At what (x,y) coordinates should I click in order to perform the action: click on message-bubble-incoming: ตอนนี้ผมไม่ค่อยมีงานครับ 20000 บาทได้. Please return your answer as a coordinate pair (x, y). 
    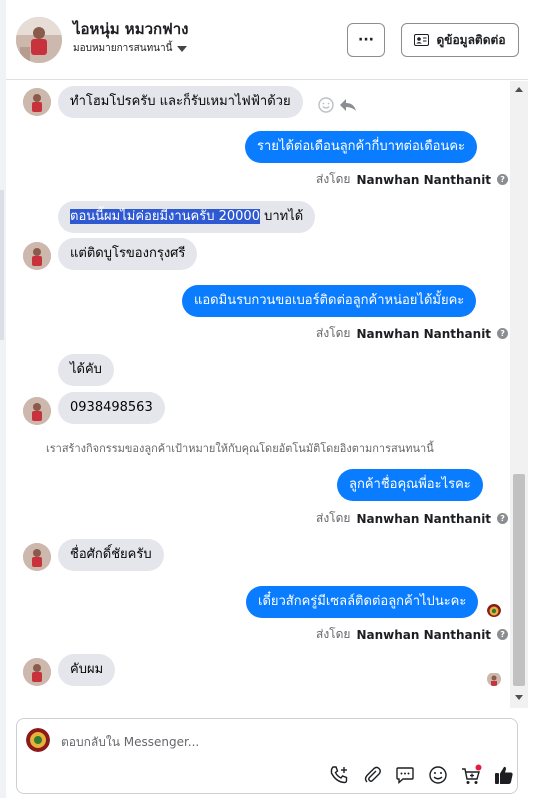
    Looking at the image, I should click on (187, 217).